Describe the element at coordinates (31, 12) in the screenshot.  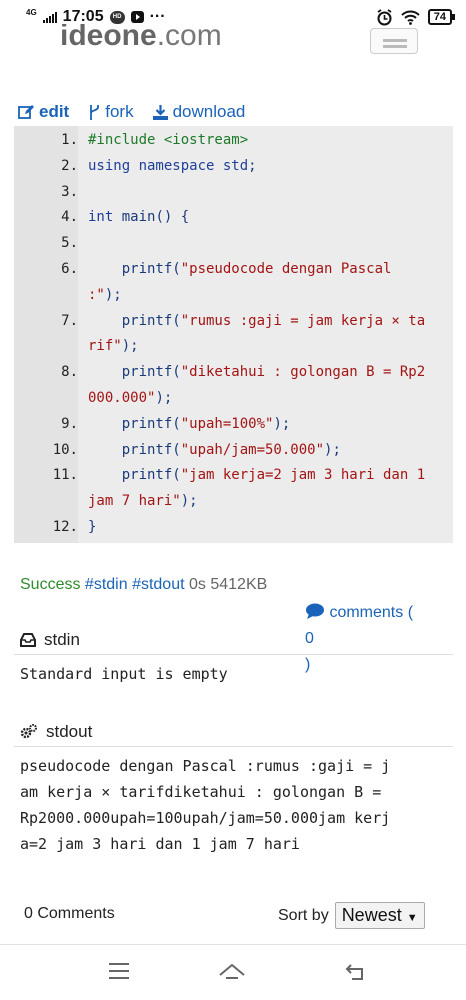
I see `network-type: 4G` at that location.